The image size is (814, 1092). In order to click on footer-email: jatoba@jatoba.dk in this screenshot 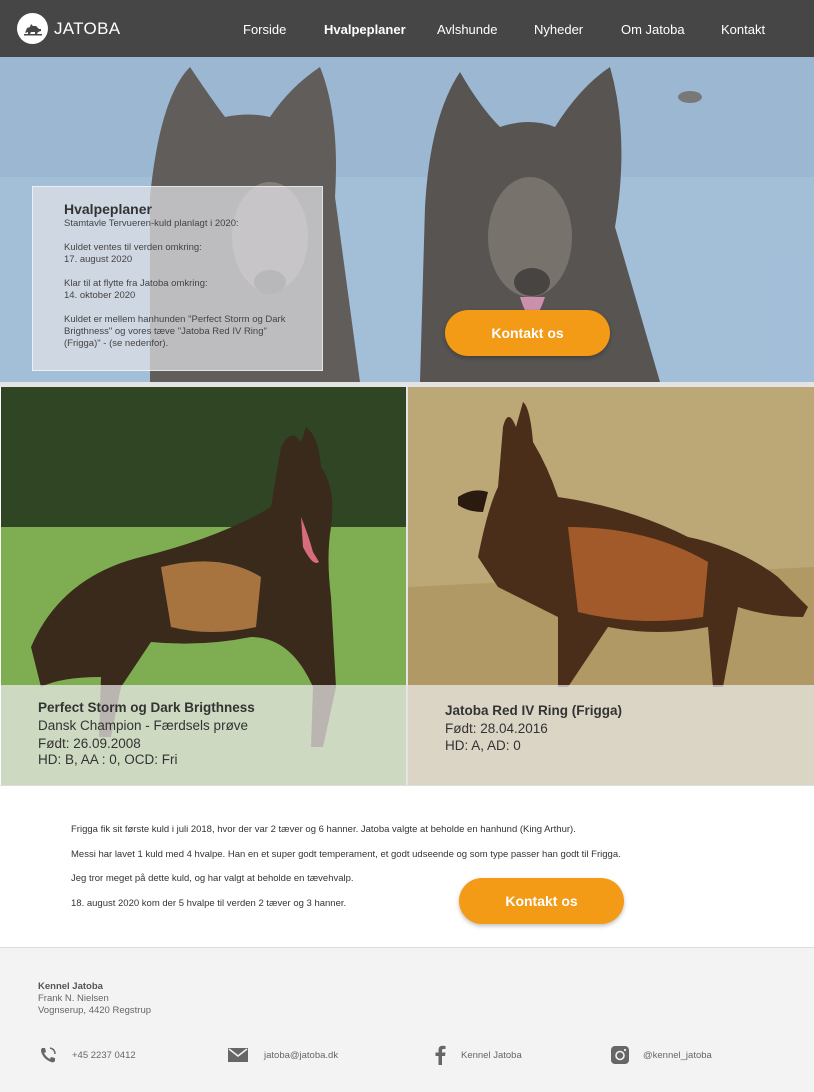, I will do `click(283, 1055)`.